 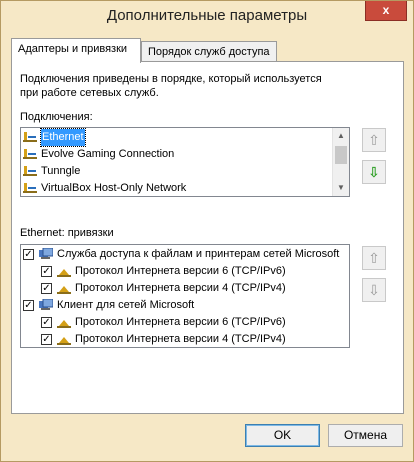 I want to click on tab-adapters-bindings: Адаптеры и привязки, so click(x=76, y=50).